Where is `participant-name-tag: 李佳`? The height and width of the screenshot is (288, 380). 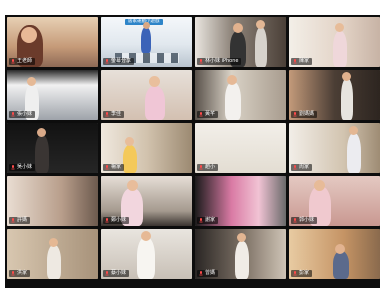 participant-name-tag: 李佳 is located at coordinates (114, 114).